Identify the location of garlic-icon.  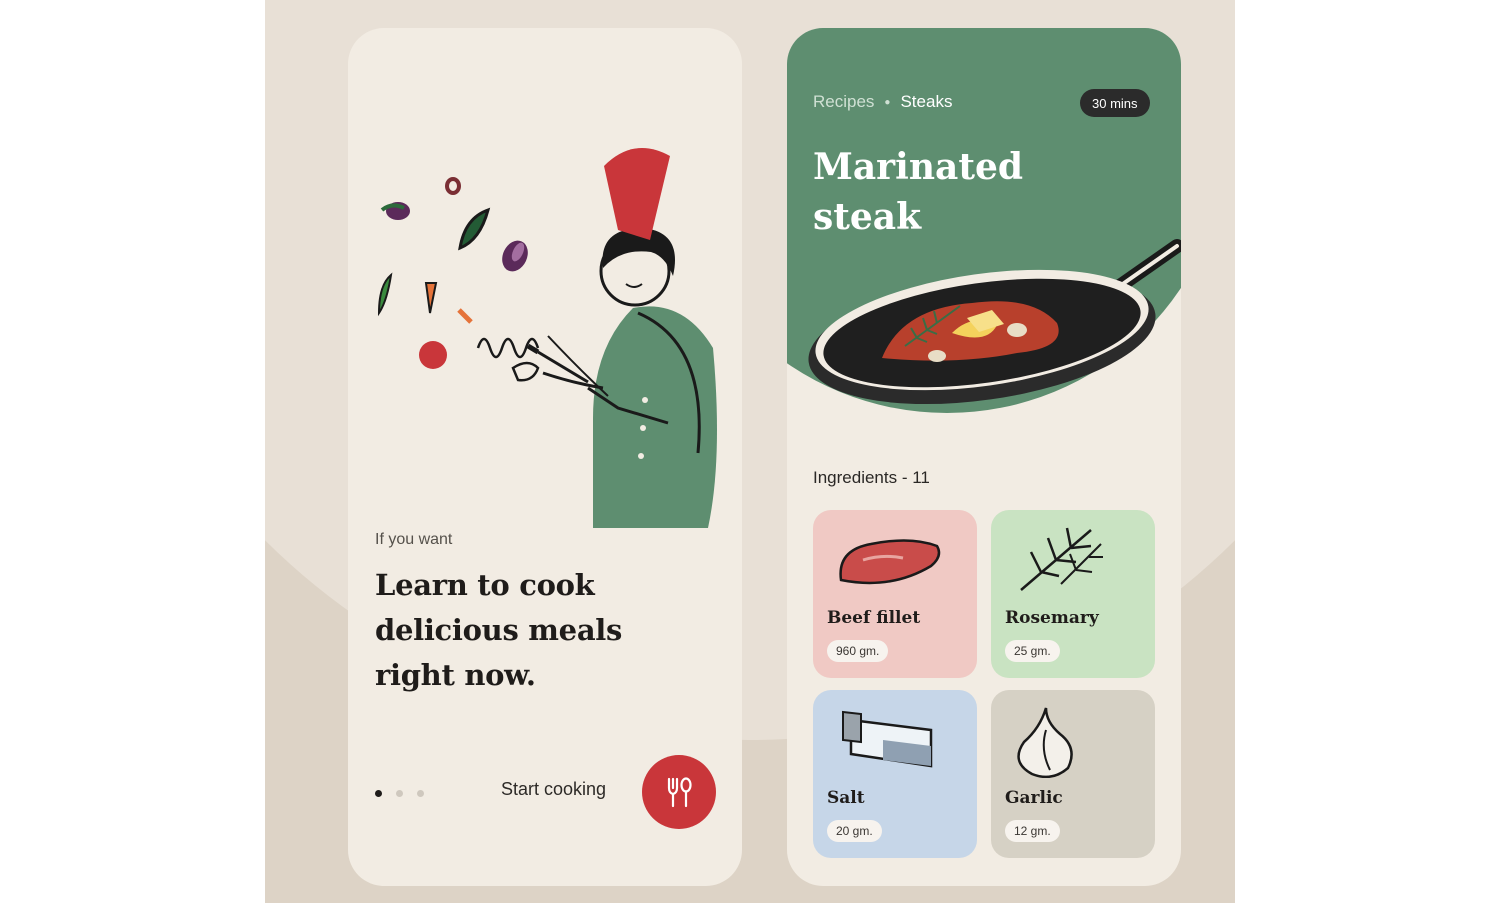
(1045, 742).